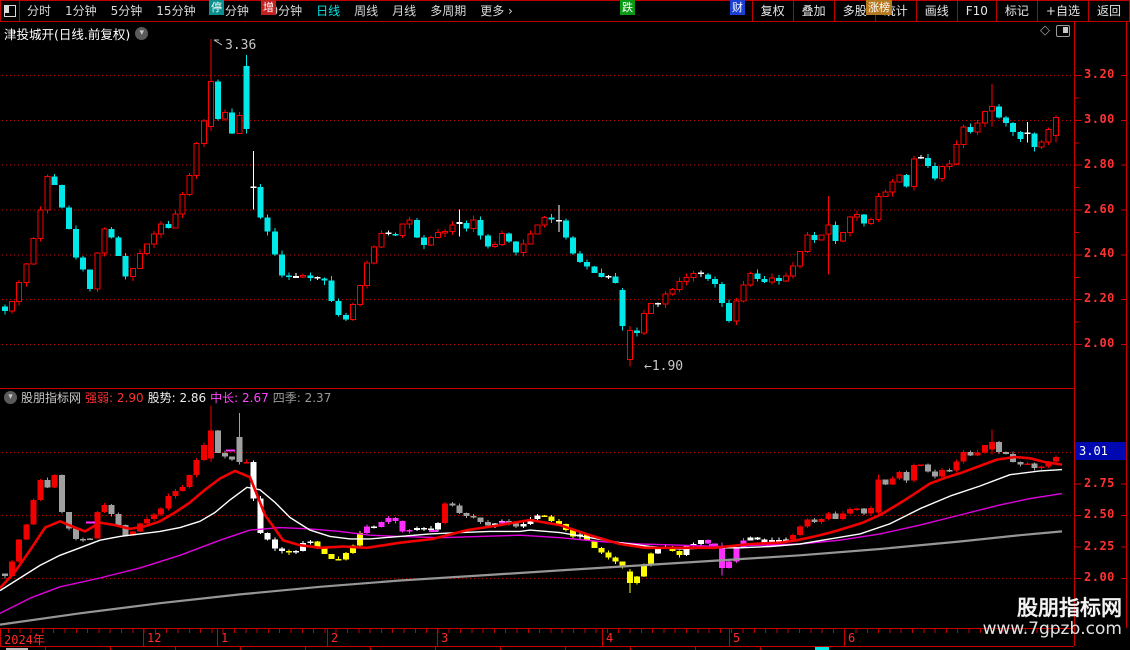 The height and width of the screenshot is (650, 1130). I want to click on event-marker-2: 跌, so click(627, 7).